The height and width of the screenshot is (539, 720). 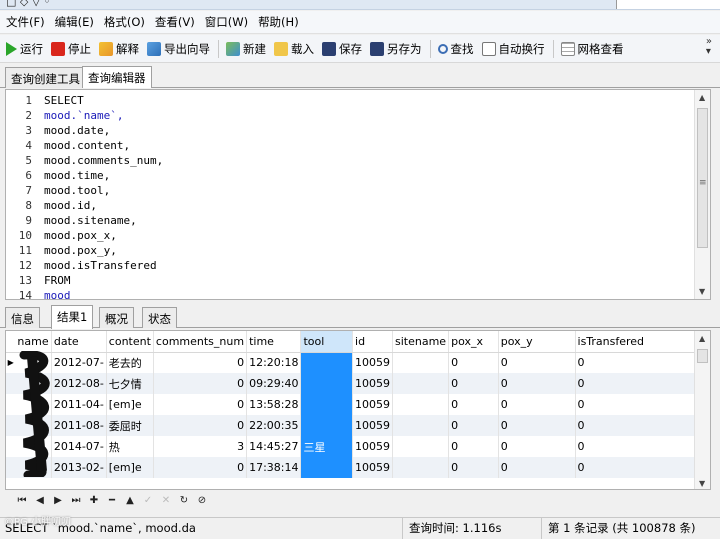 I want to click on refresh-icon: ↻, so click(x=184, y=500).